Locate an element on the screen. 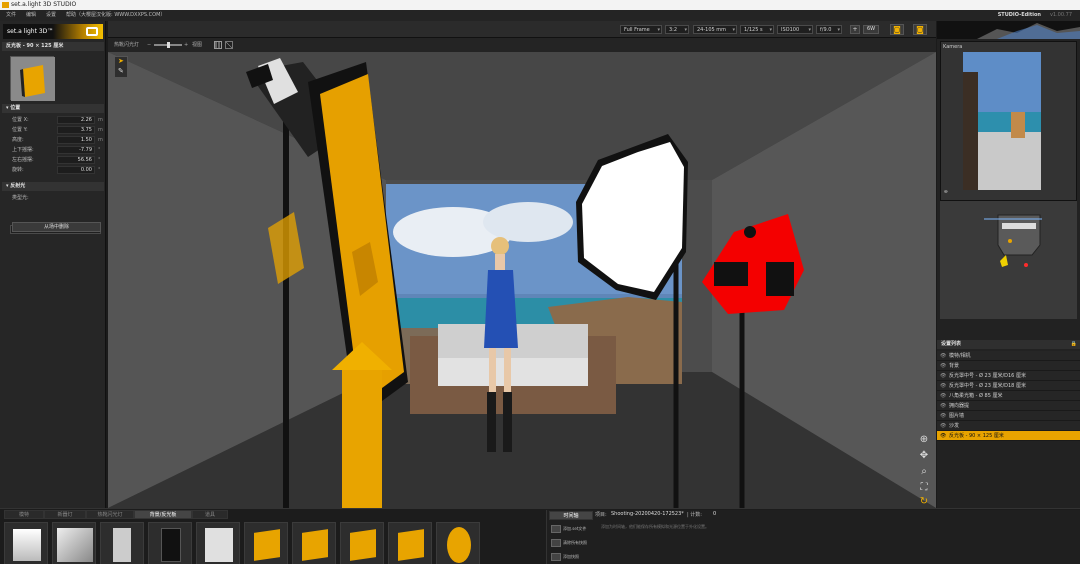 The height and width of the screenshot is (564, 1080). flash-subbar: 热靴闪光灯 − + 视图 is located at coordinates (522, 45).